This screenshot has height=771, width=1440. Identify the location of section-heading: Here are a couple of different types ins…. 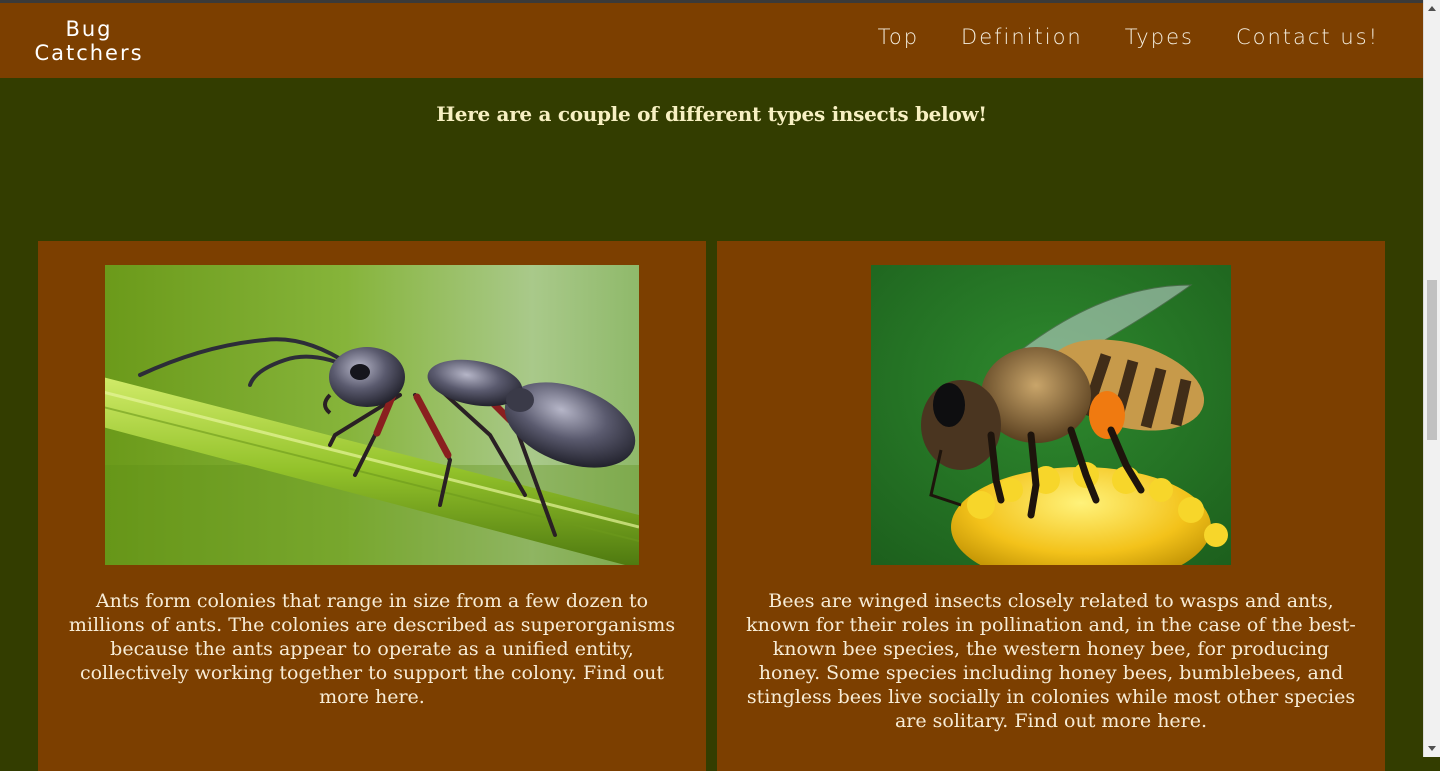
(711, 114).